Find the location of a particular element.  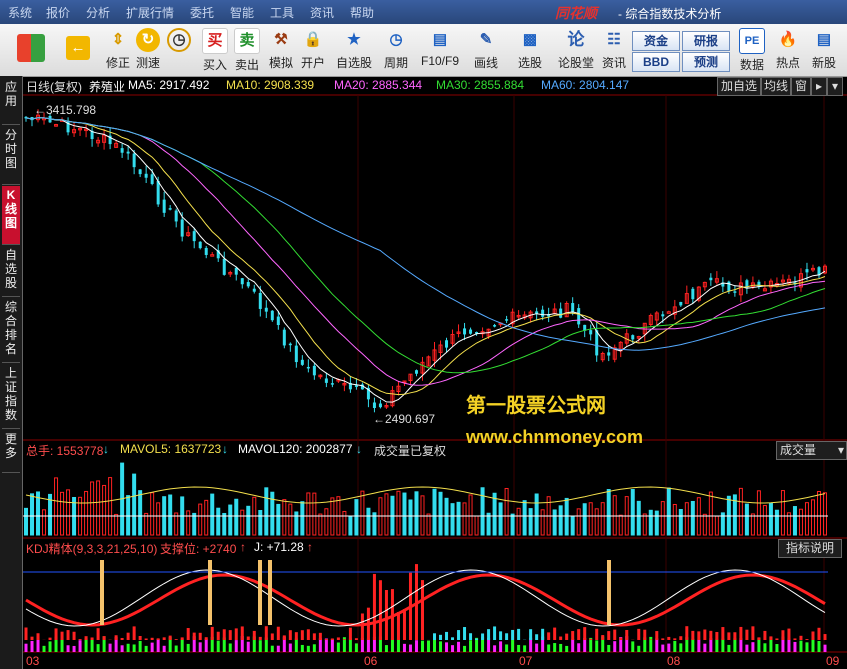

window-button: 窗 is located at coordinates (801, 86).